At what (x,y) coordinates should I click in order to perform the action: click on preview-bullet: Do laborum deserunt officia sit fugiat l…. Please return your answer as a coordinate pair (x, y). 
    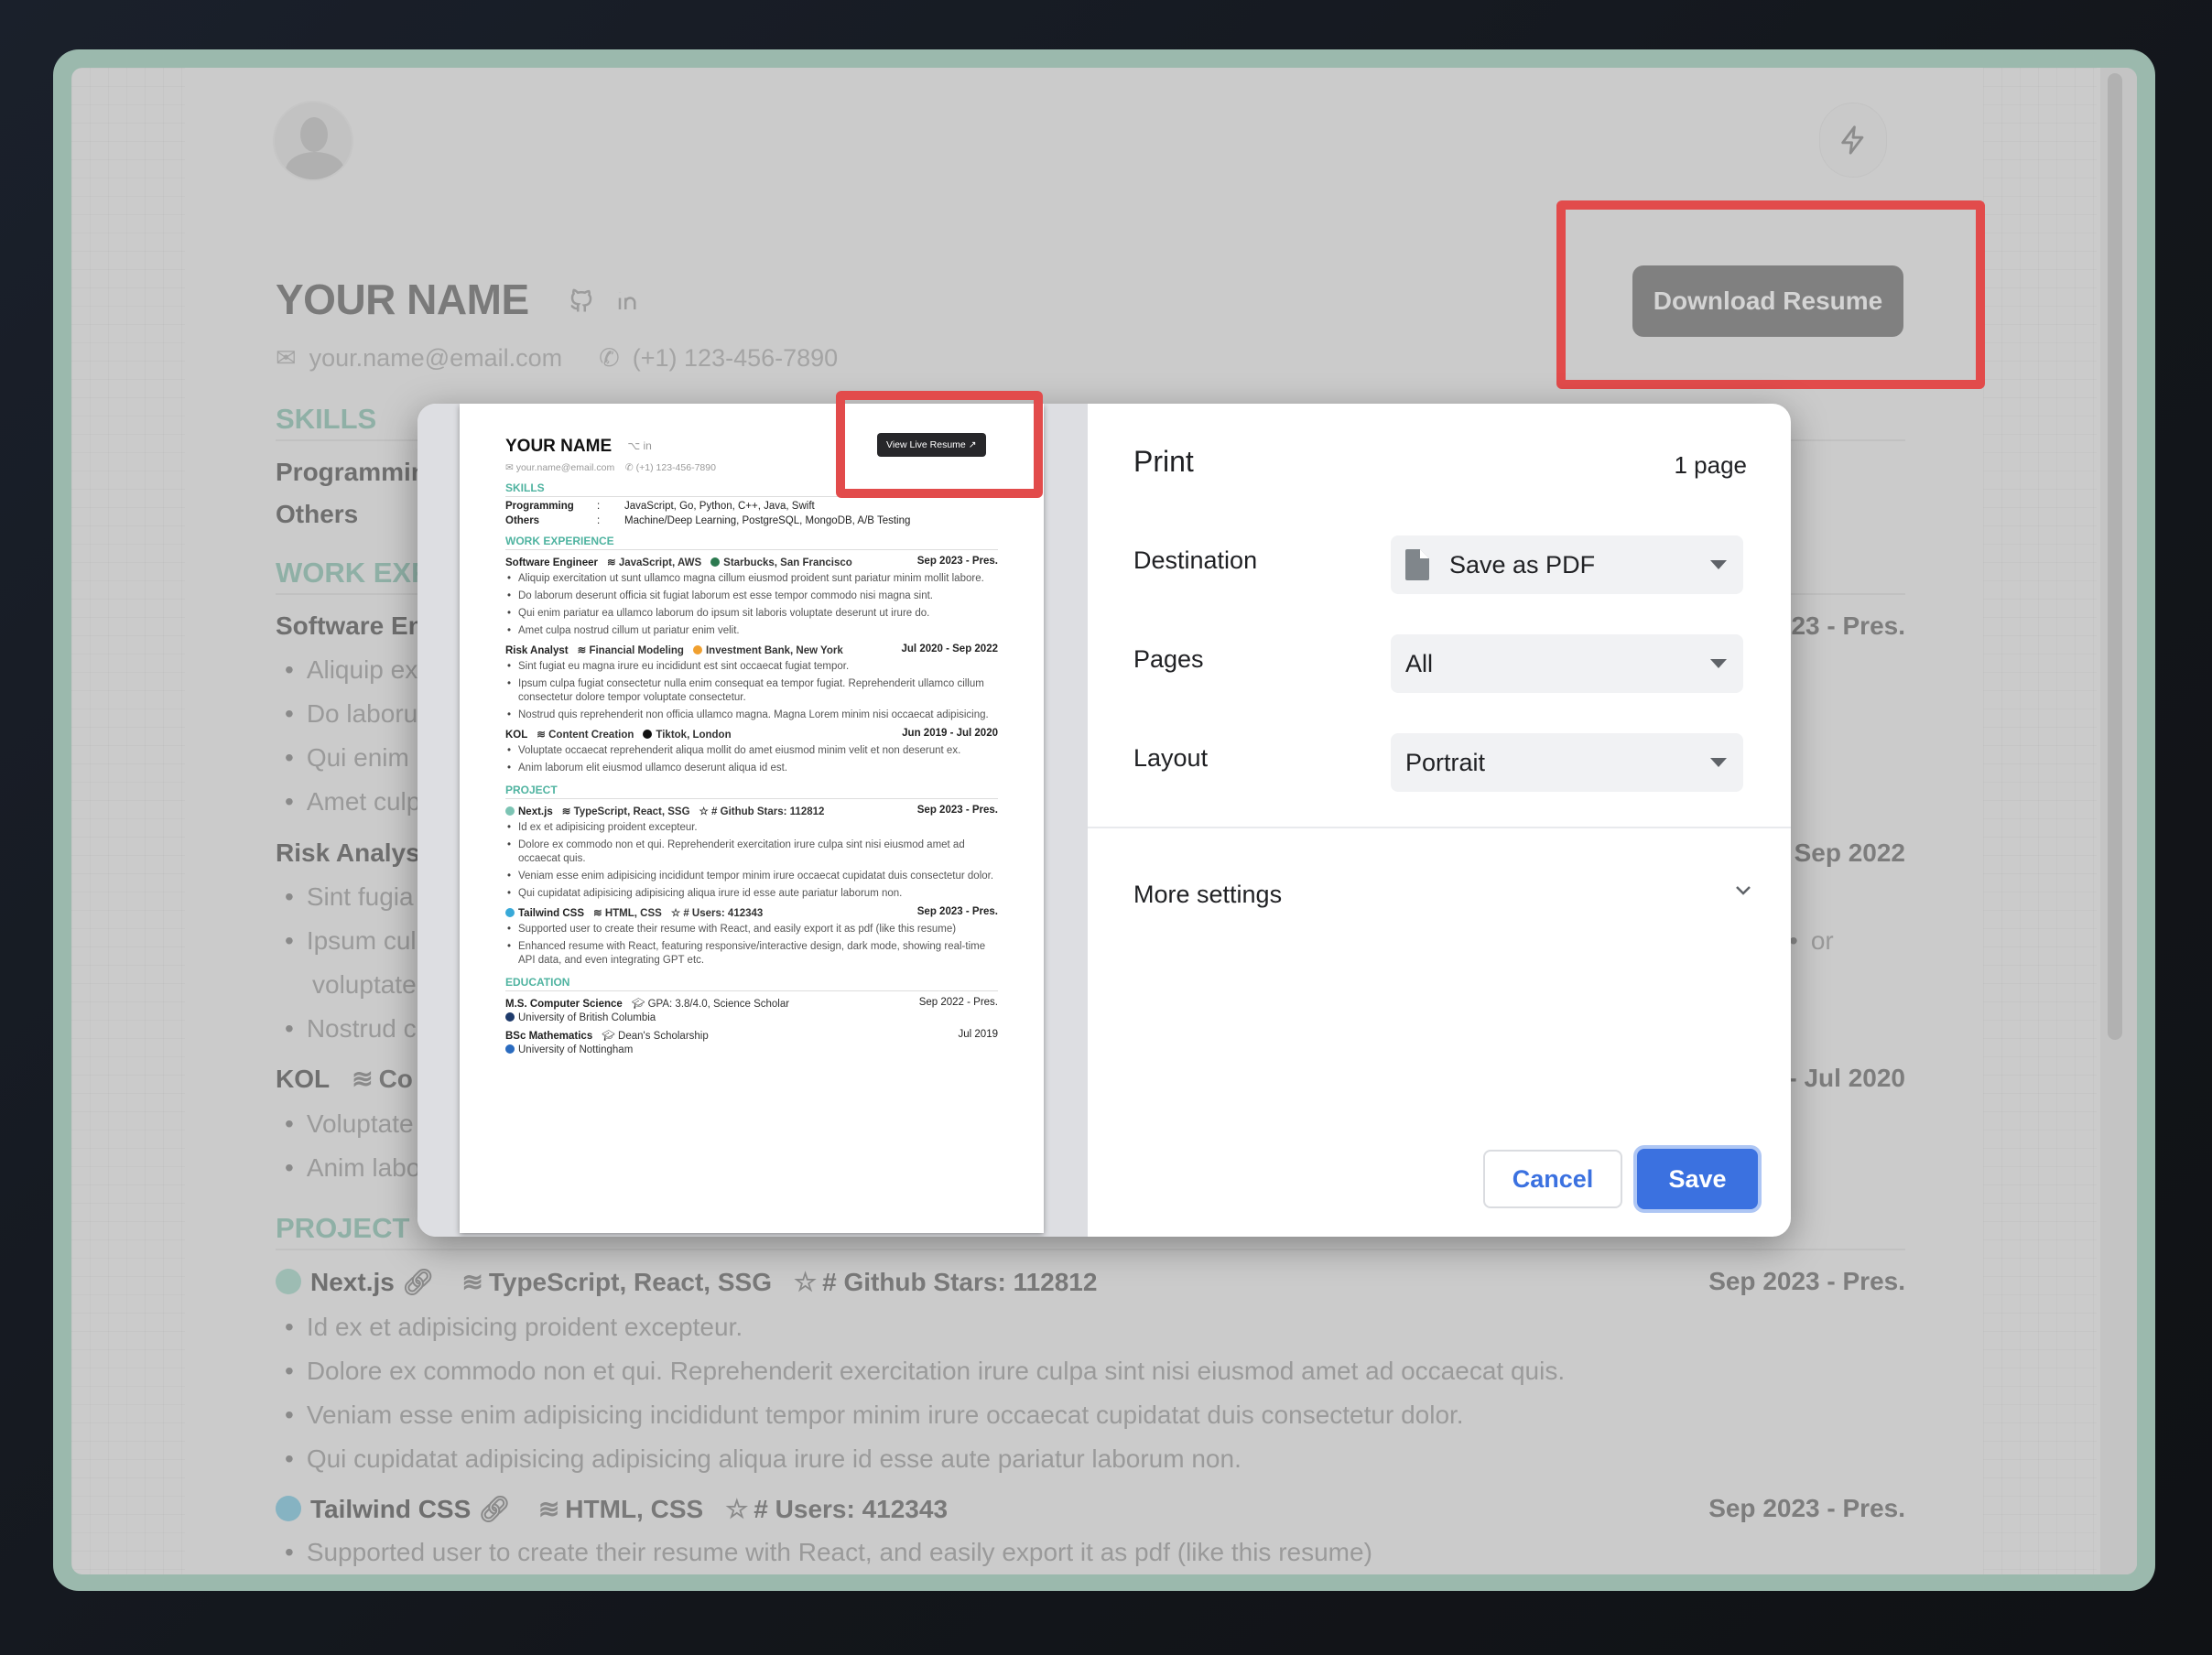
    Looking at the image, I should click on (752, 596).